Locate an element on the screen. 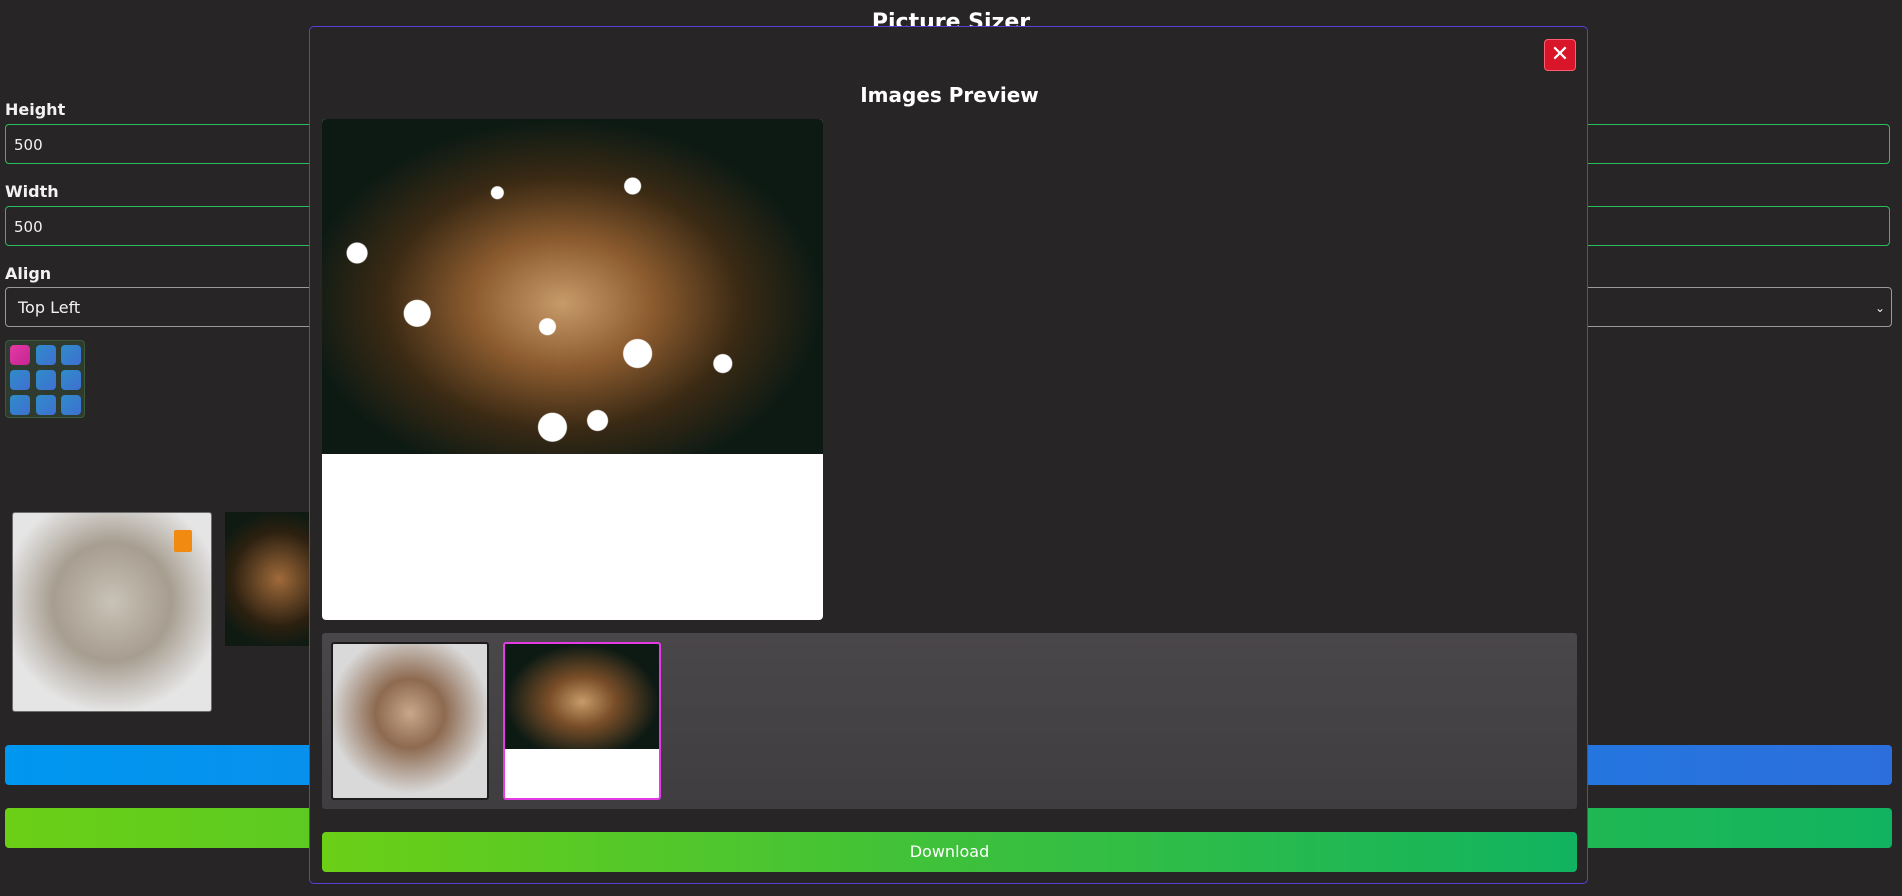 The height and width of the screenshot is (896, 1902). thumbnail-strip is located at coordinates (949, 721).